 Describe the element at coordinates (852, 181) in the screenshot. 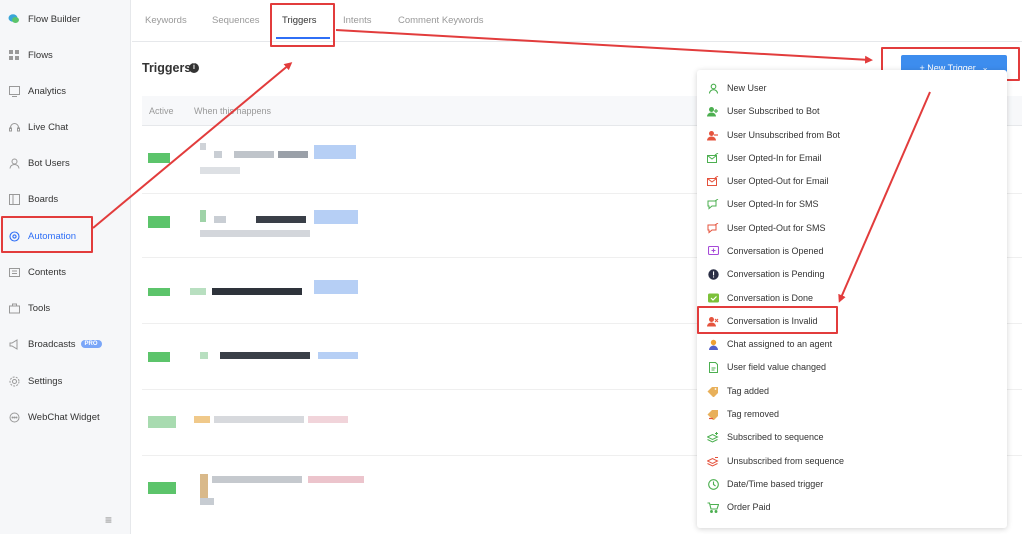

I see `trigger-option-email-opt-out: User Opted-Out for Email` at that location.